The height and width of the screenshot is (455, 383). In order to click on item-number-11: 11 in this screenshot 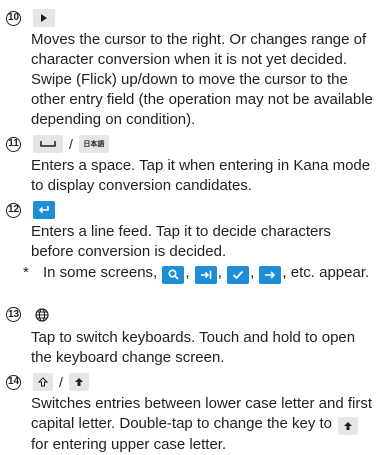, I will do `click(13, 144)`.